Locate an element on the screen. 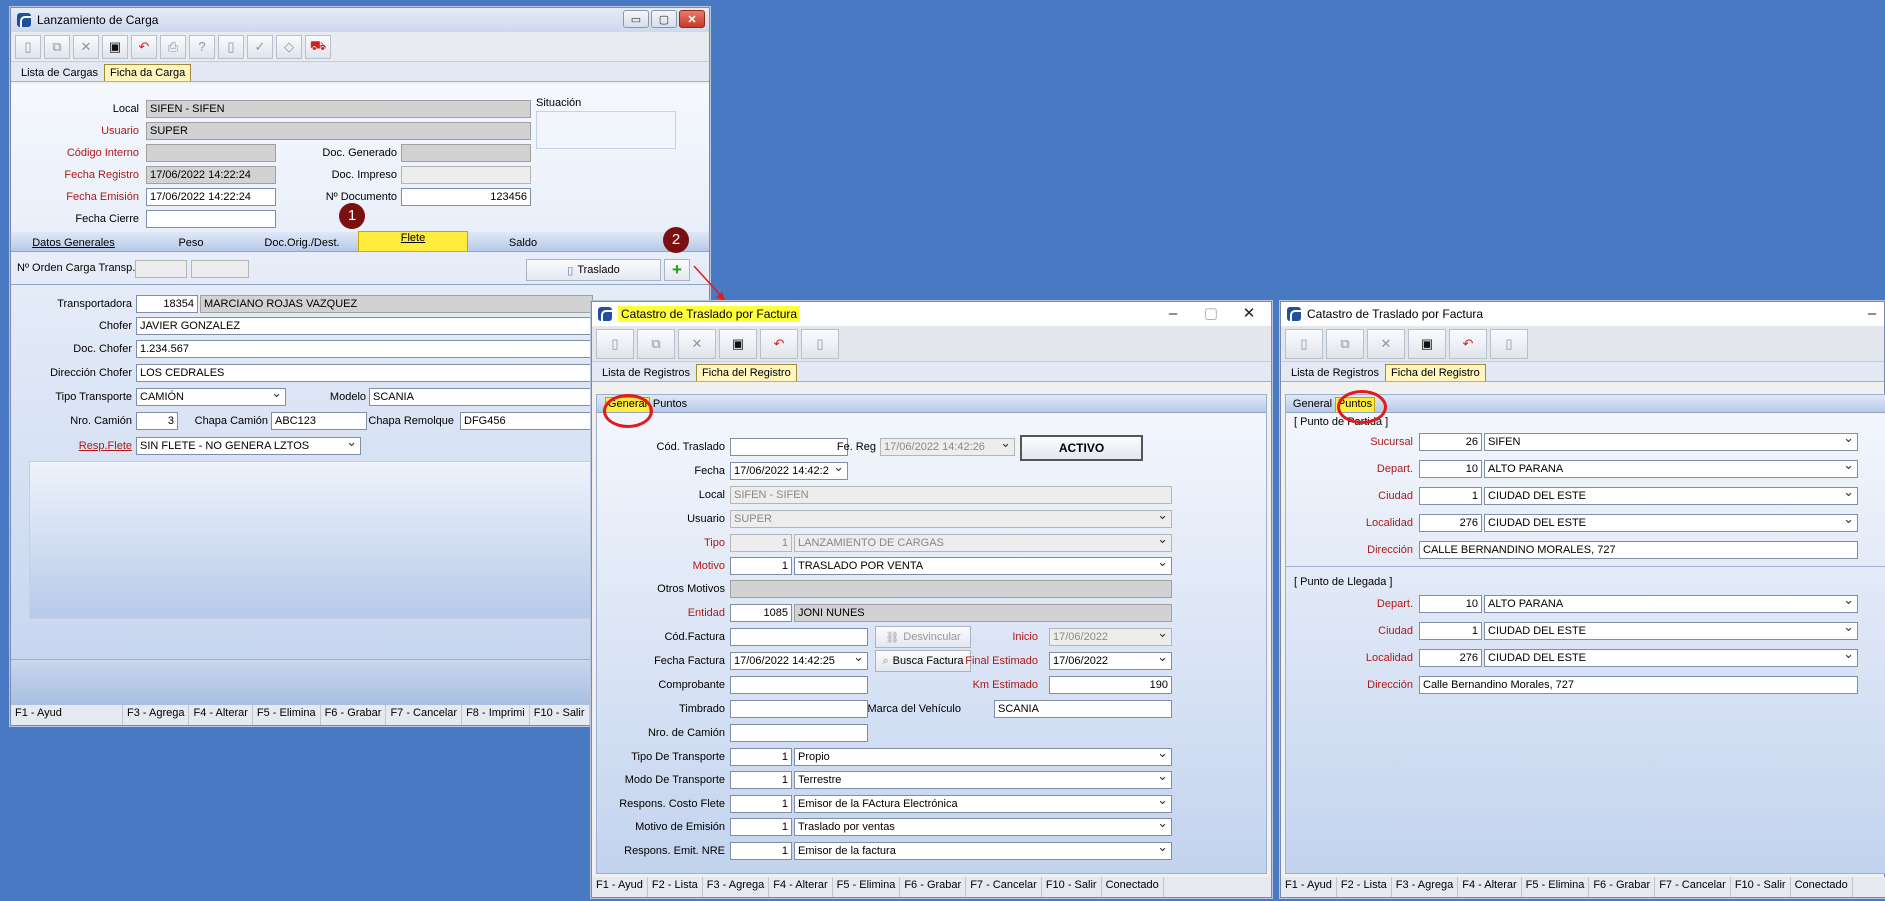 This screenshot has height=901, width=1885. doc-impreso-field is located at coordinates (466, 175).